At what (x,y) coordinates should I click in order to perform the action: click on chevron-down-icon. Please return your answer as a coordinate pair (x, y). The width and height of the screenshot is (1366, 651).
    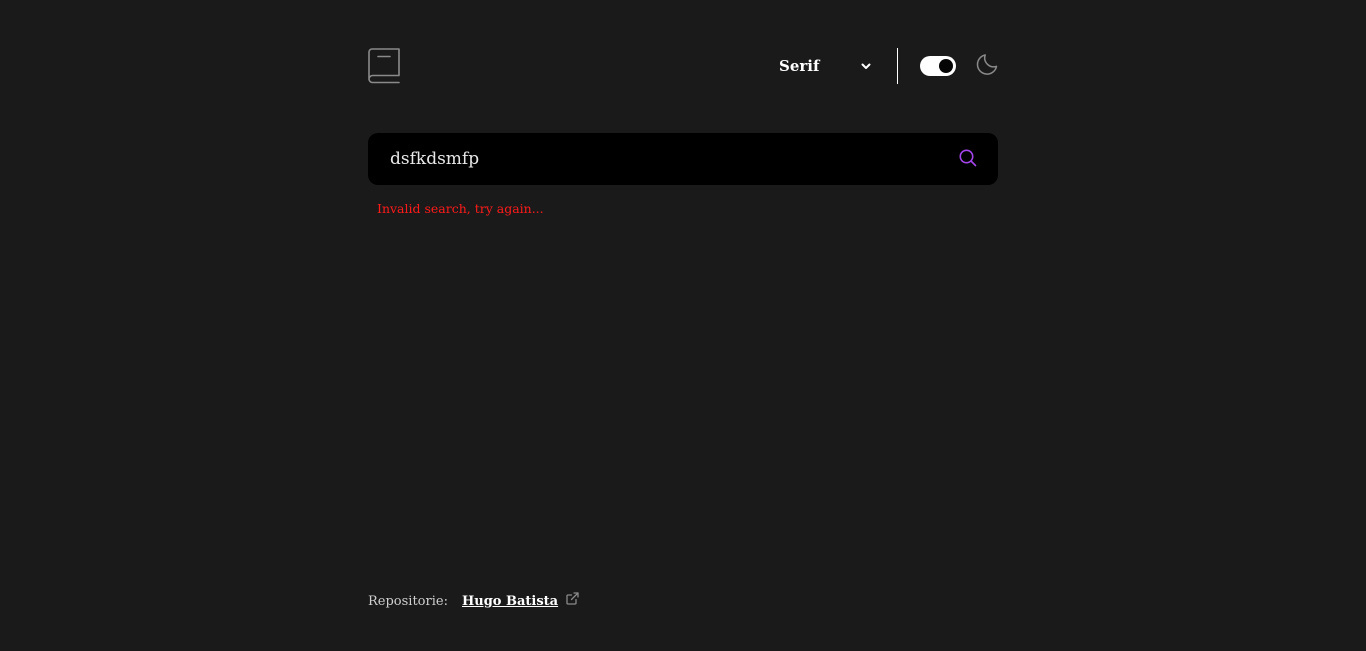
    Looking at the image, I should click on (866, 66).